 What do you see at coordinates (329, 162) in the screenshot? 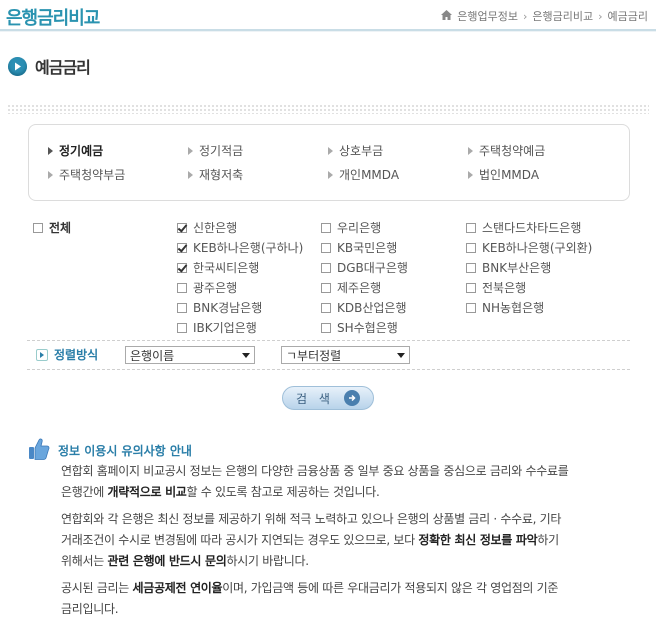
I see `product-type-box` at bounding box center [329, 162].